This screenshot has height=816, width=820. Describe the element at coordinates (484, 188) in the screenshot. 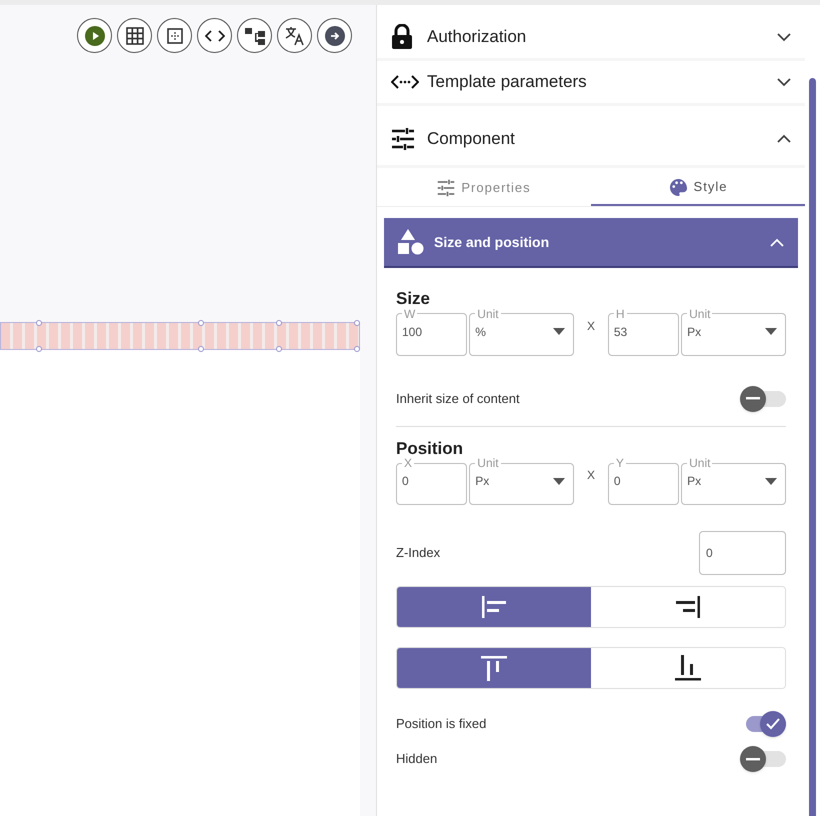

I see `tab: Properties` at that location.